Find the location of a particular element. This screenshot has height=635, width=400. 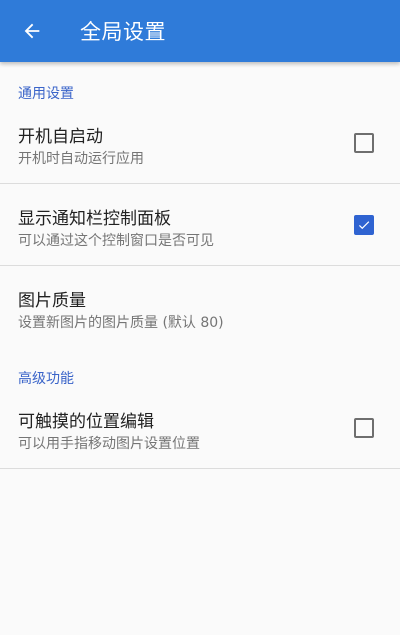

pref-summary: 可以通过这个控制窗口是否可见 is located at coordinates (116, 241).